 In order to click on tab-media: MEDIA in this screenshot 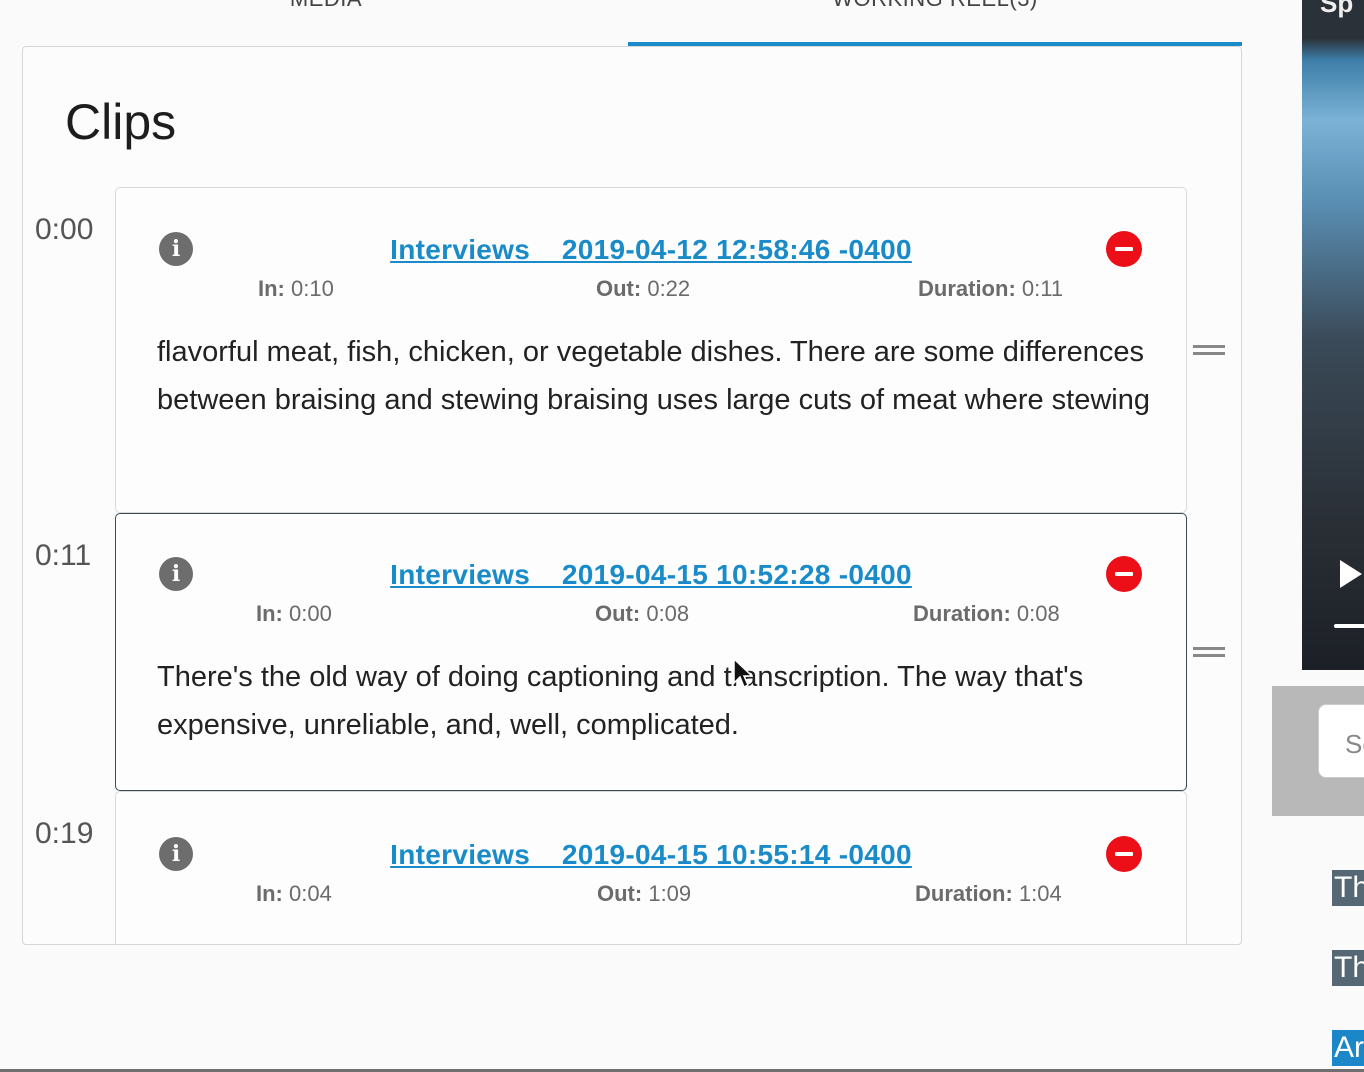, I will do `click(326, 23)`.